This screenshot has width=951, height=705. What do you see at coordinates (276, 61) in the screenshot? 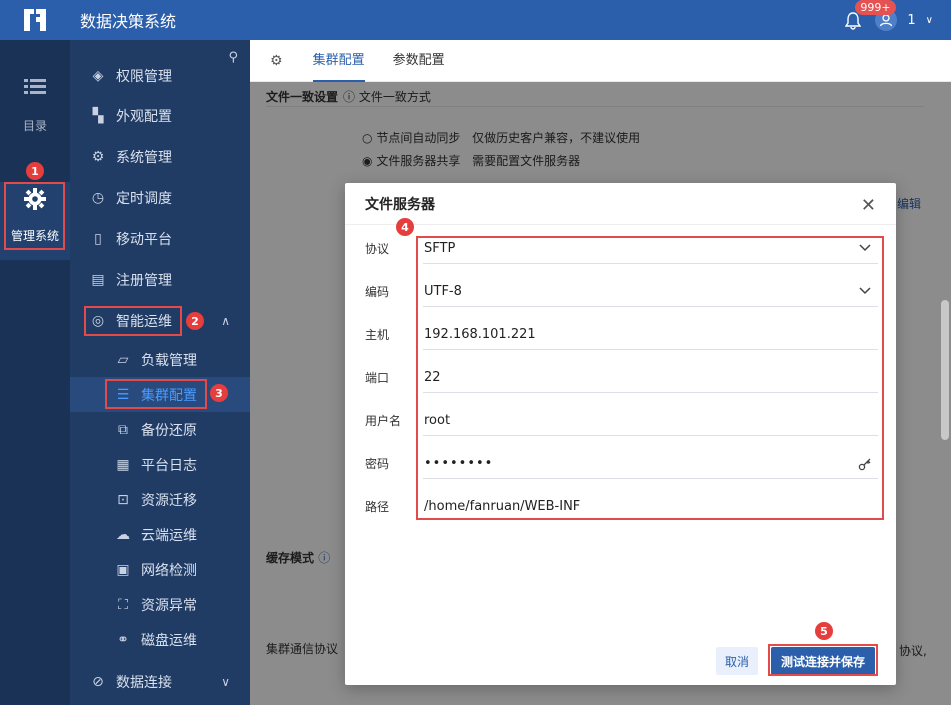
I see `settings-icon: ⚙` at bounding box center [276, 61].